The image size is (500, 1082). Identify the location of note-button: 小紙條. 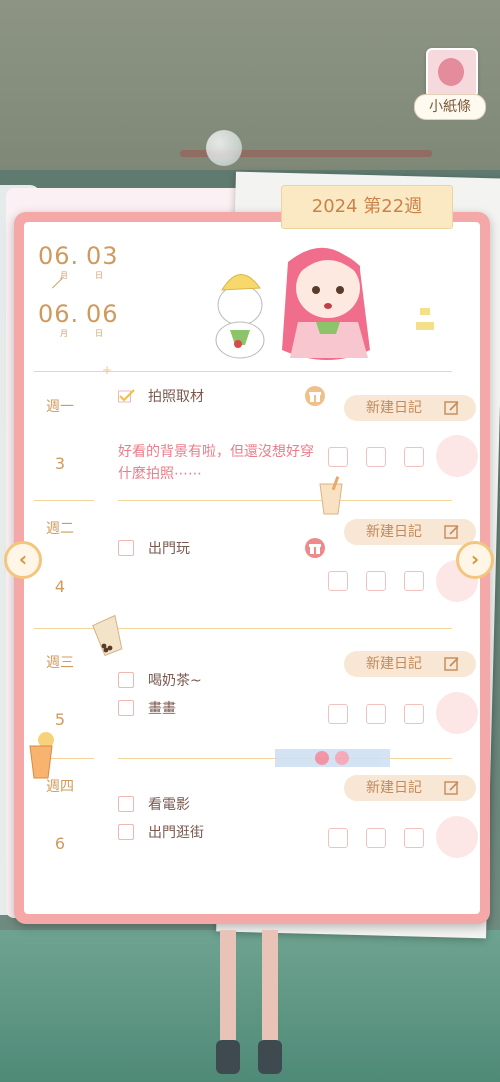
(450, 84).